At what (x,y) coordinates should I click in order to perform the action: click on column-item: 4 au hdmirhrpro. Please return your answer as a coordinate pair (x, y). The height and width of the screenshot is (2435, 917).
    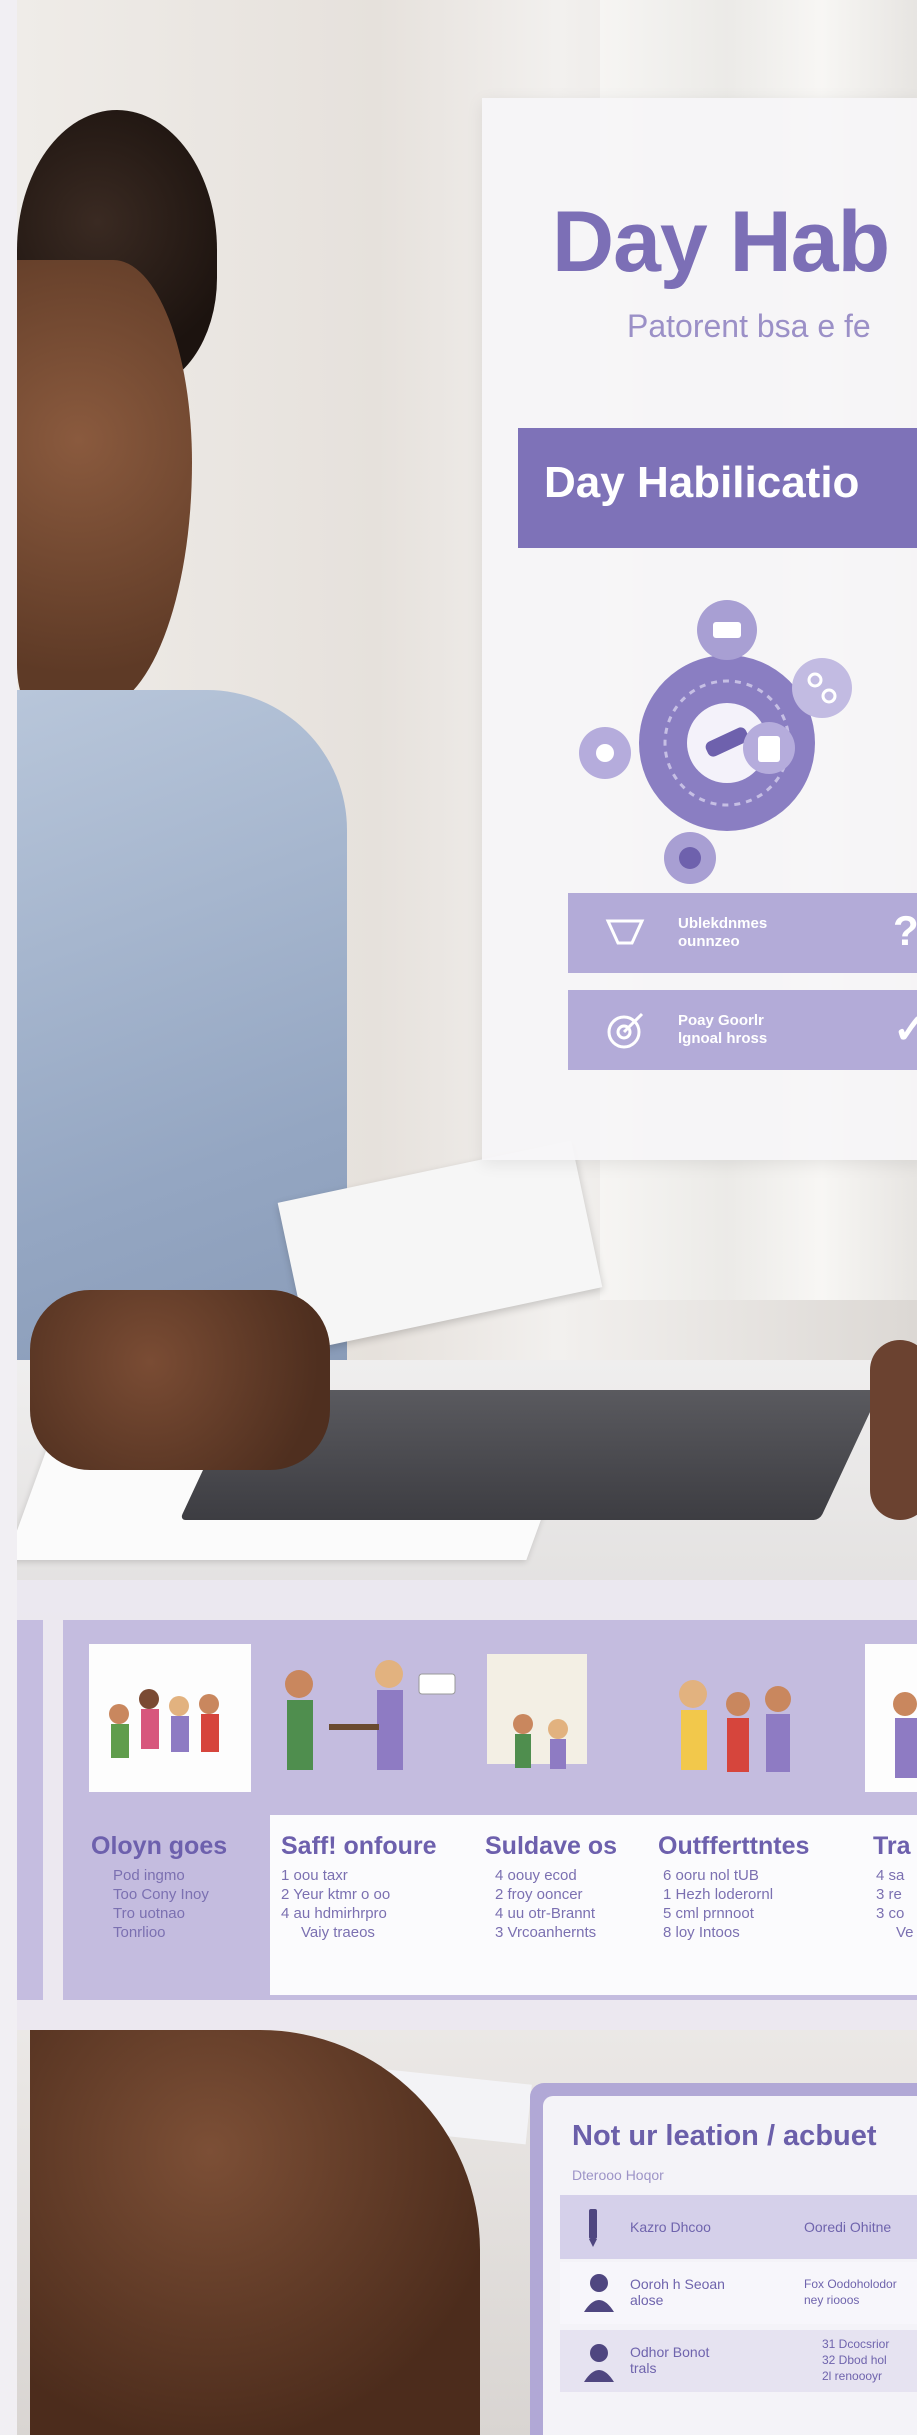
    Looking at the image, I should click on (334, 1913).